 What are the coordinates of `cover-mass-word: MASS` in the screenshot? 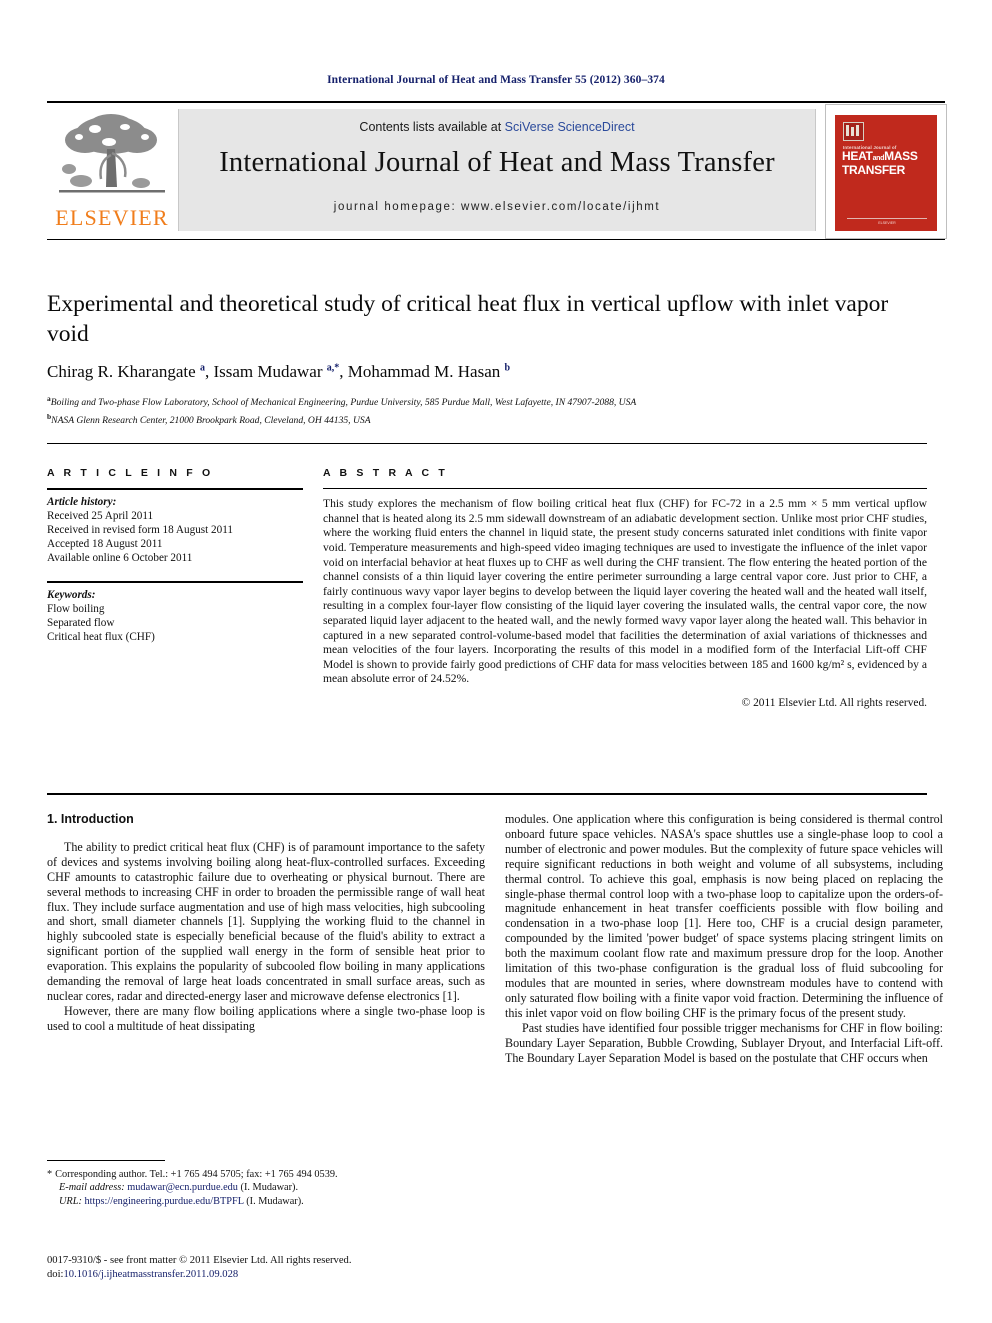 It's located at (901, 156).